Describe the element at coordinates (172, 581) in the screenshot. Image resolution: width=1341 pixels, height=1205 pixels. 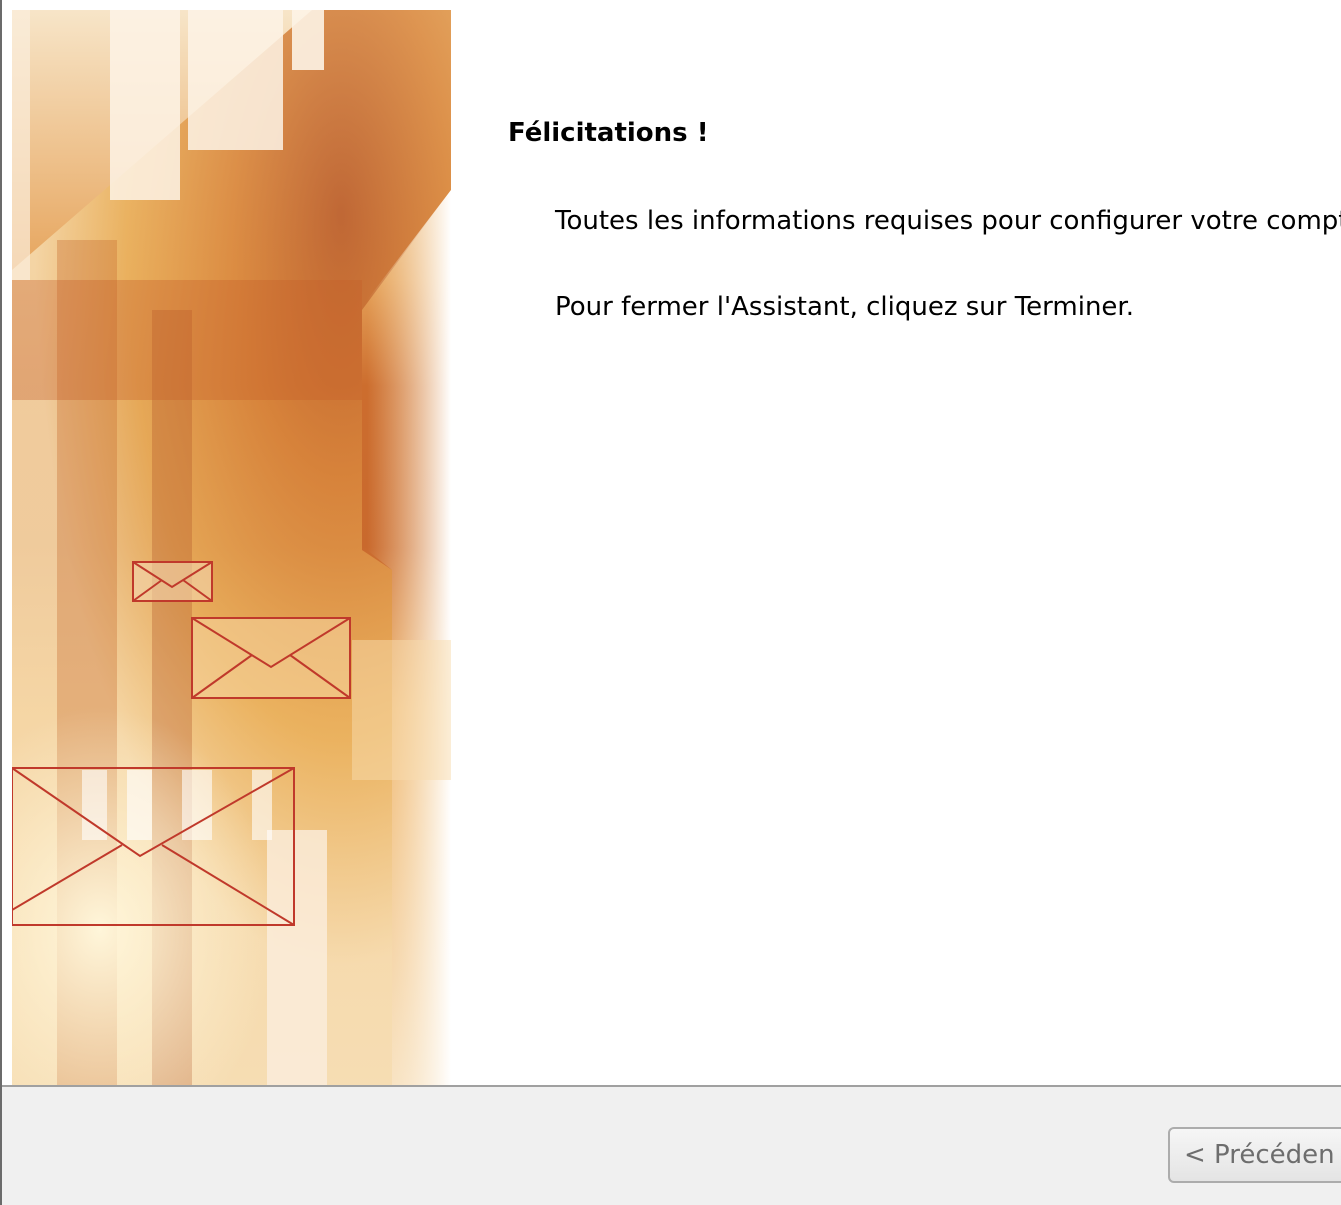
I see `envelope-small-icon` at that location.